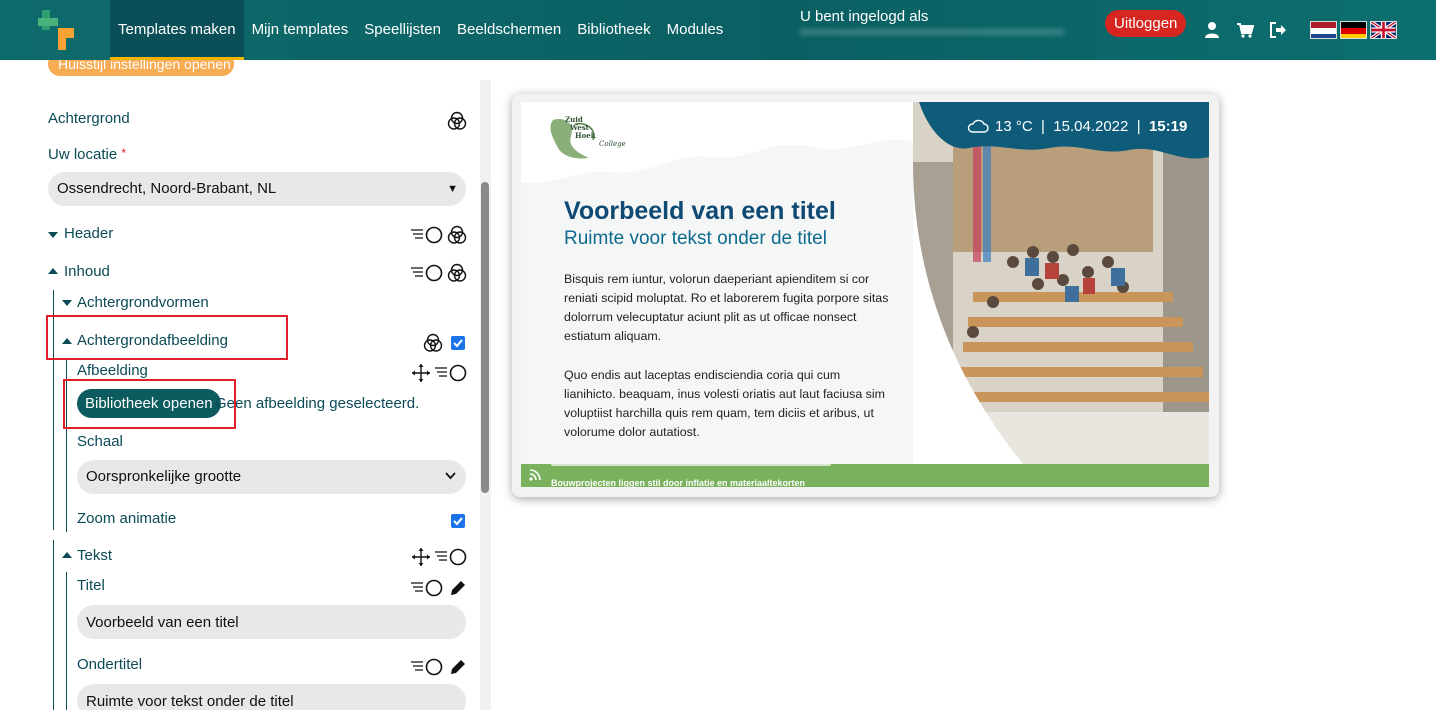 The height and width of the screenshot is (710, 1436). I want to click on location-value: Ossendrecht, Noord-Brabant, NL, so click(167, 188).